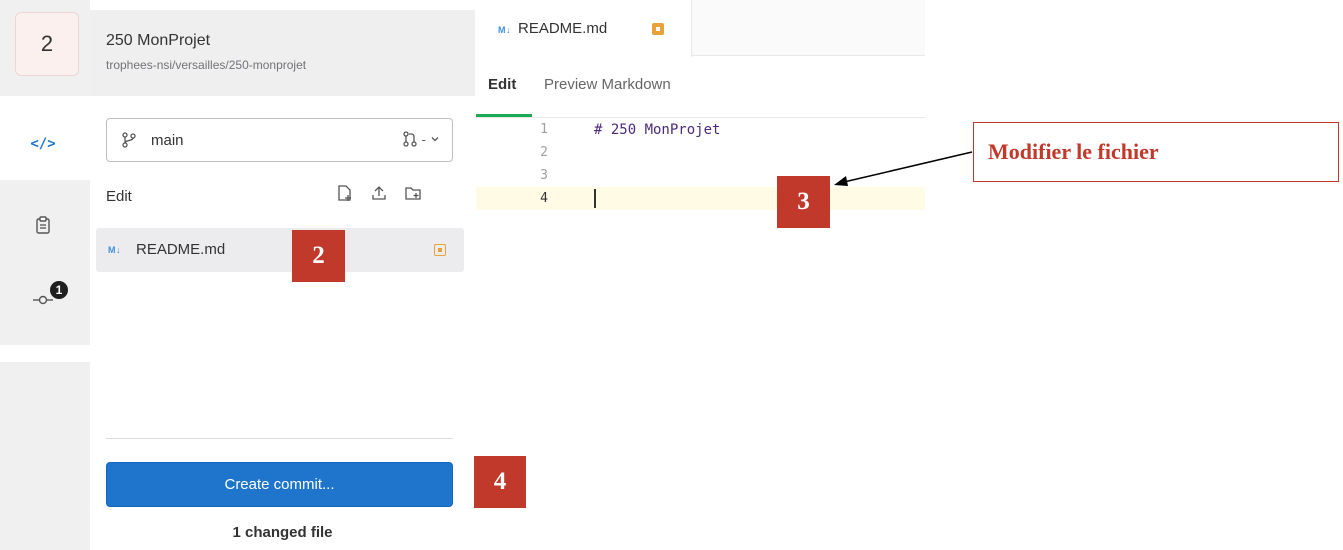 The height and width of the screenshot is (550, 1343). I want to click on upload-icon, so click(379, 195).